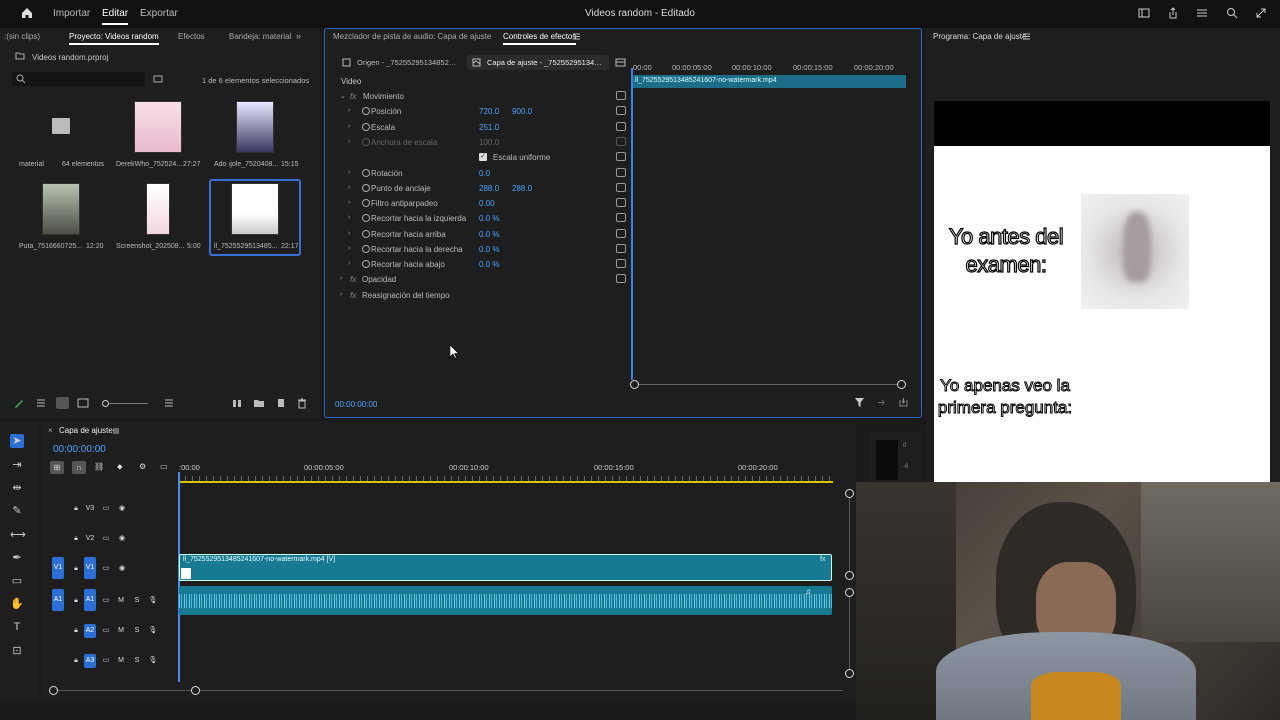 This screenshot has height=720, width=1280. I want to click on v-scroll-track, so click(849, 535).